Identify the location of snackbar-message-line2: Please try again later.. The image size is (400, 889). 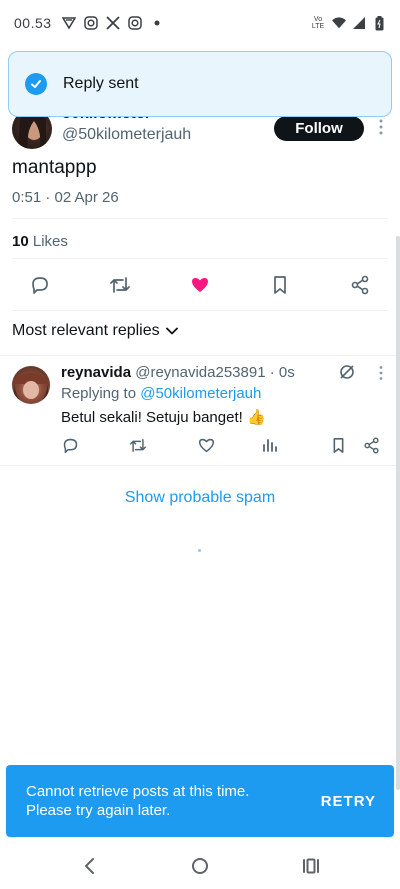
(98, 810).